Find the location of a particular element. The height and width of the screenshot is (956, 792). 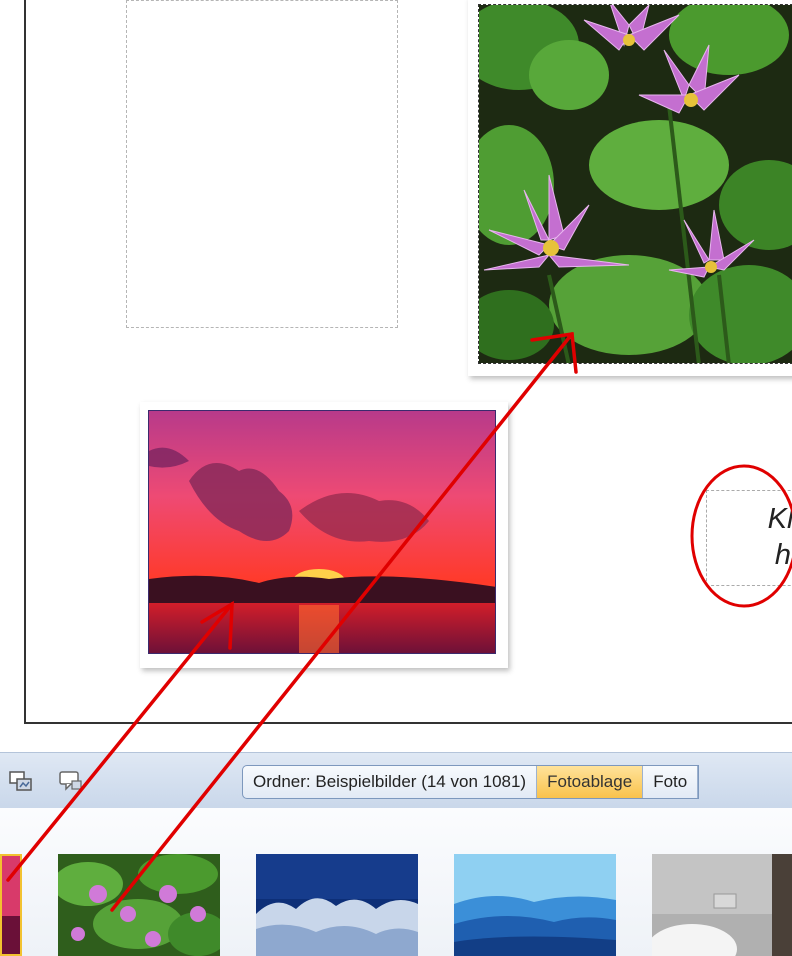

thumbnail-blue-hills is located at coordinates (535, 905).